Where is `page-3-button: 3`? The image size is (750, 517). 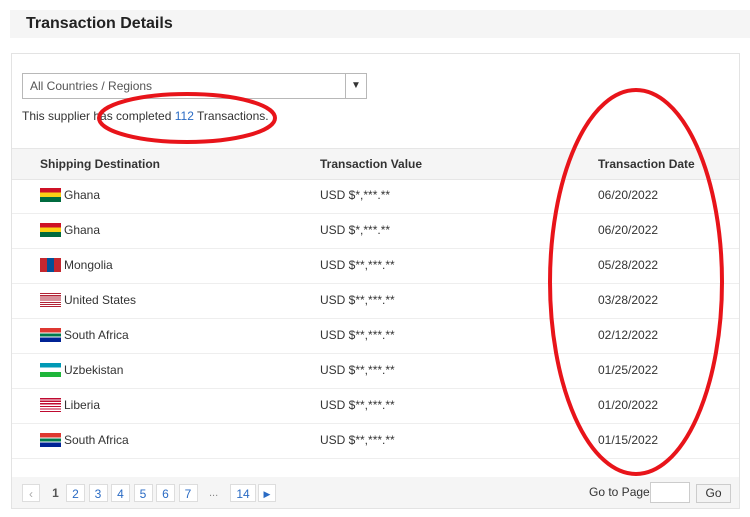 page-3-button: 3 is located at coordinates (98, 493).